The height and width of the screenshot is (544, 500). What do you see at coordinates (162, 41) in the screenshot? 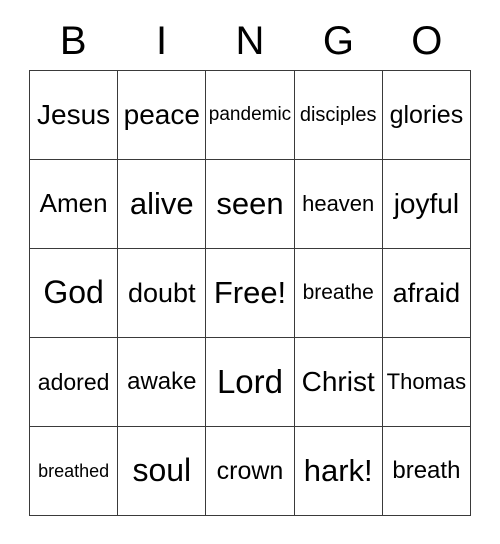
I see `bingo-header-letter-i: I` at bounding box center [162, 41].